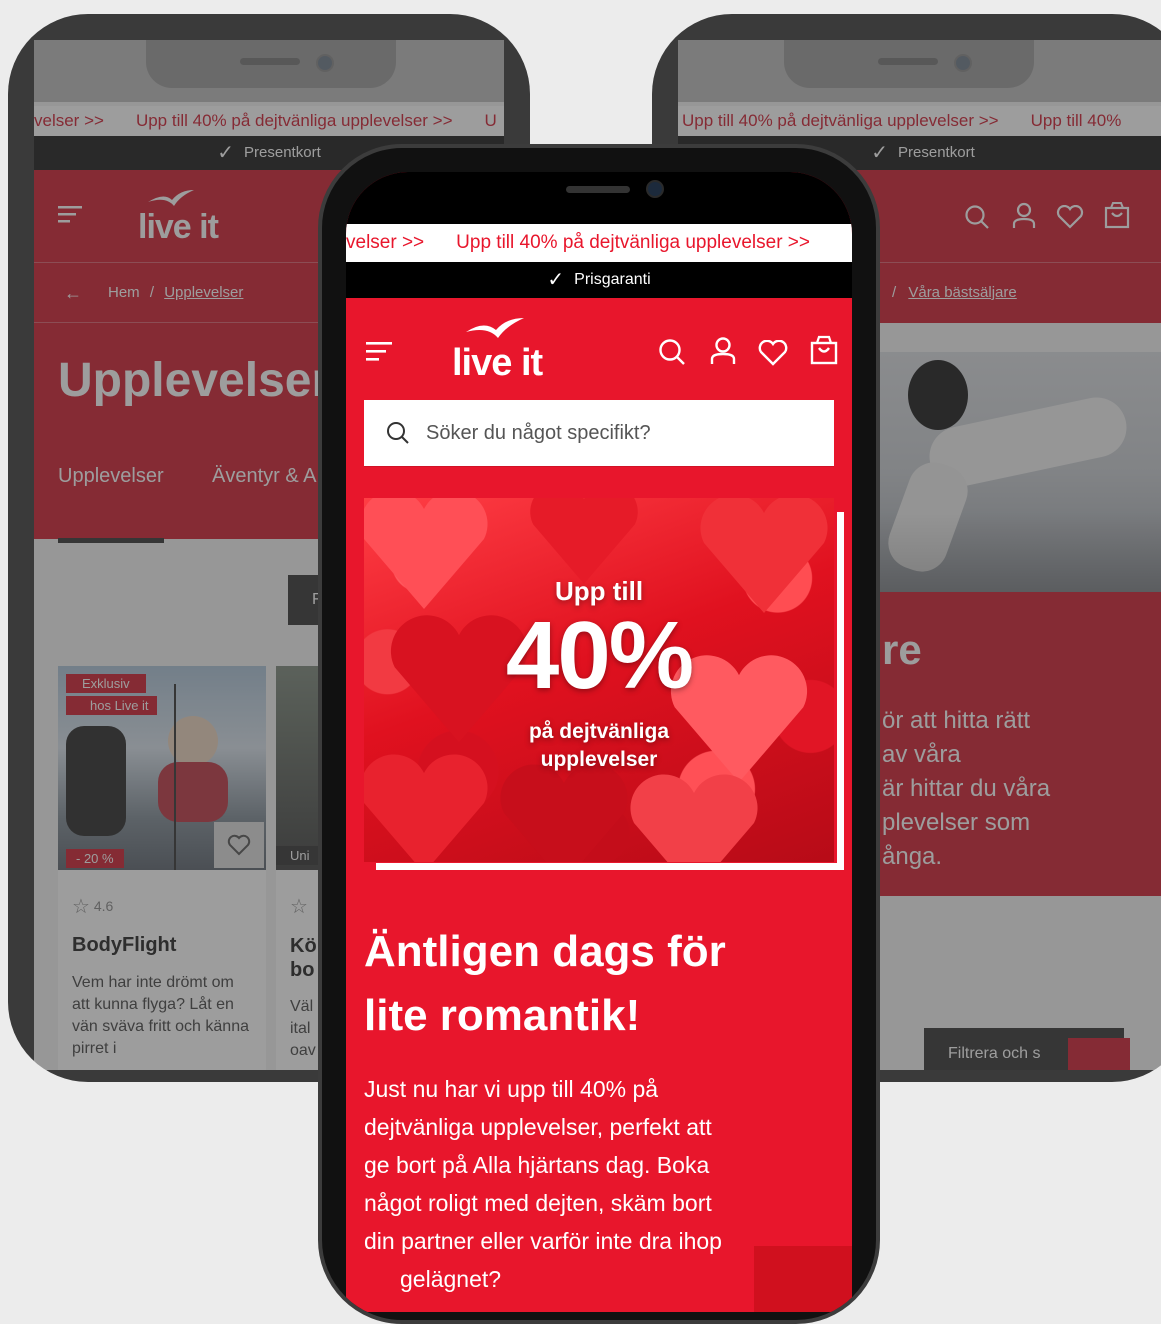 The image size is (1161, 1324). Describe the element at coordinates (599, 280) in the screenshot. I see `guarantee-bar: ✓ Prisgaranti` at that location.